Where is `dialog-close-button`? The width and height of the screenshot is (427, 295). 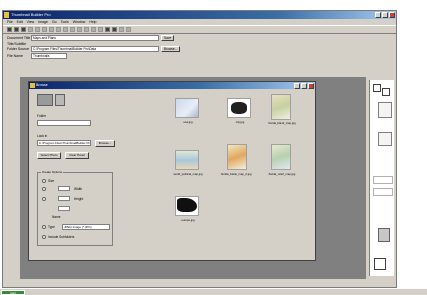
dialog-close-button is located at coordinates (311, 86).